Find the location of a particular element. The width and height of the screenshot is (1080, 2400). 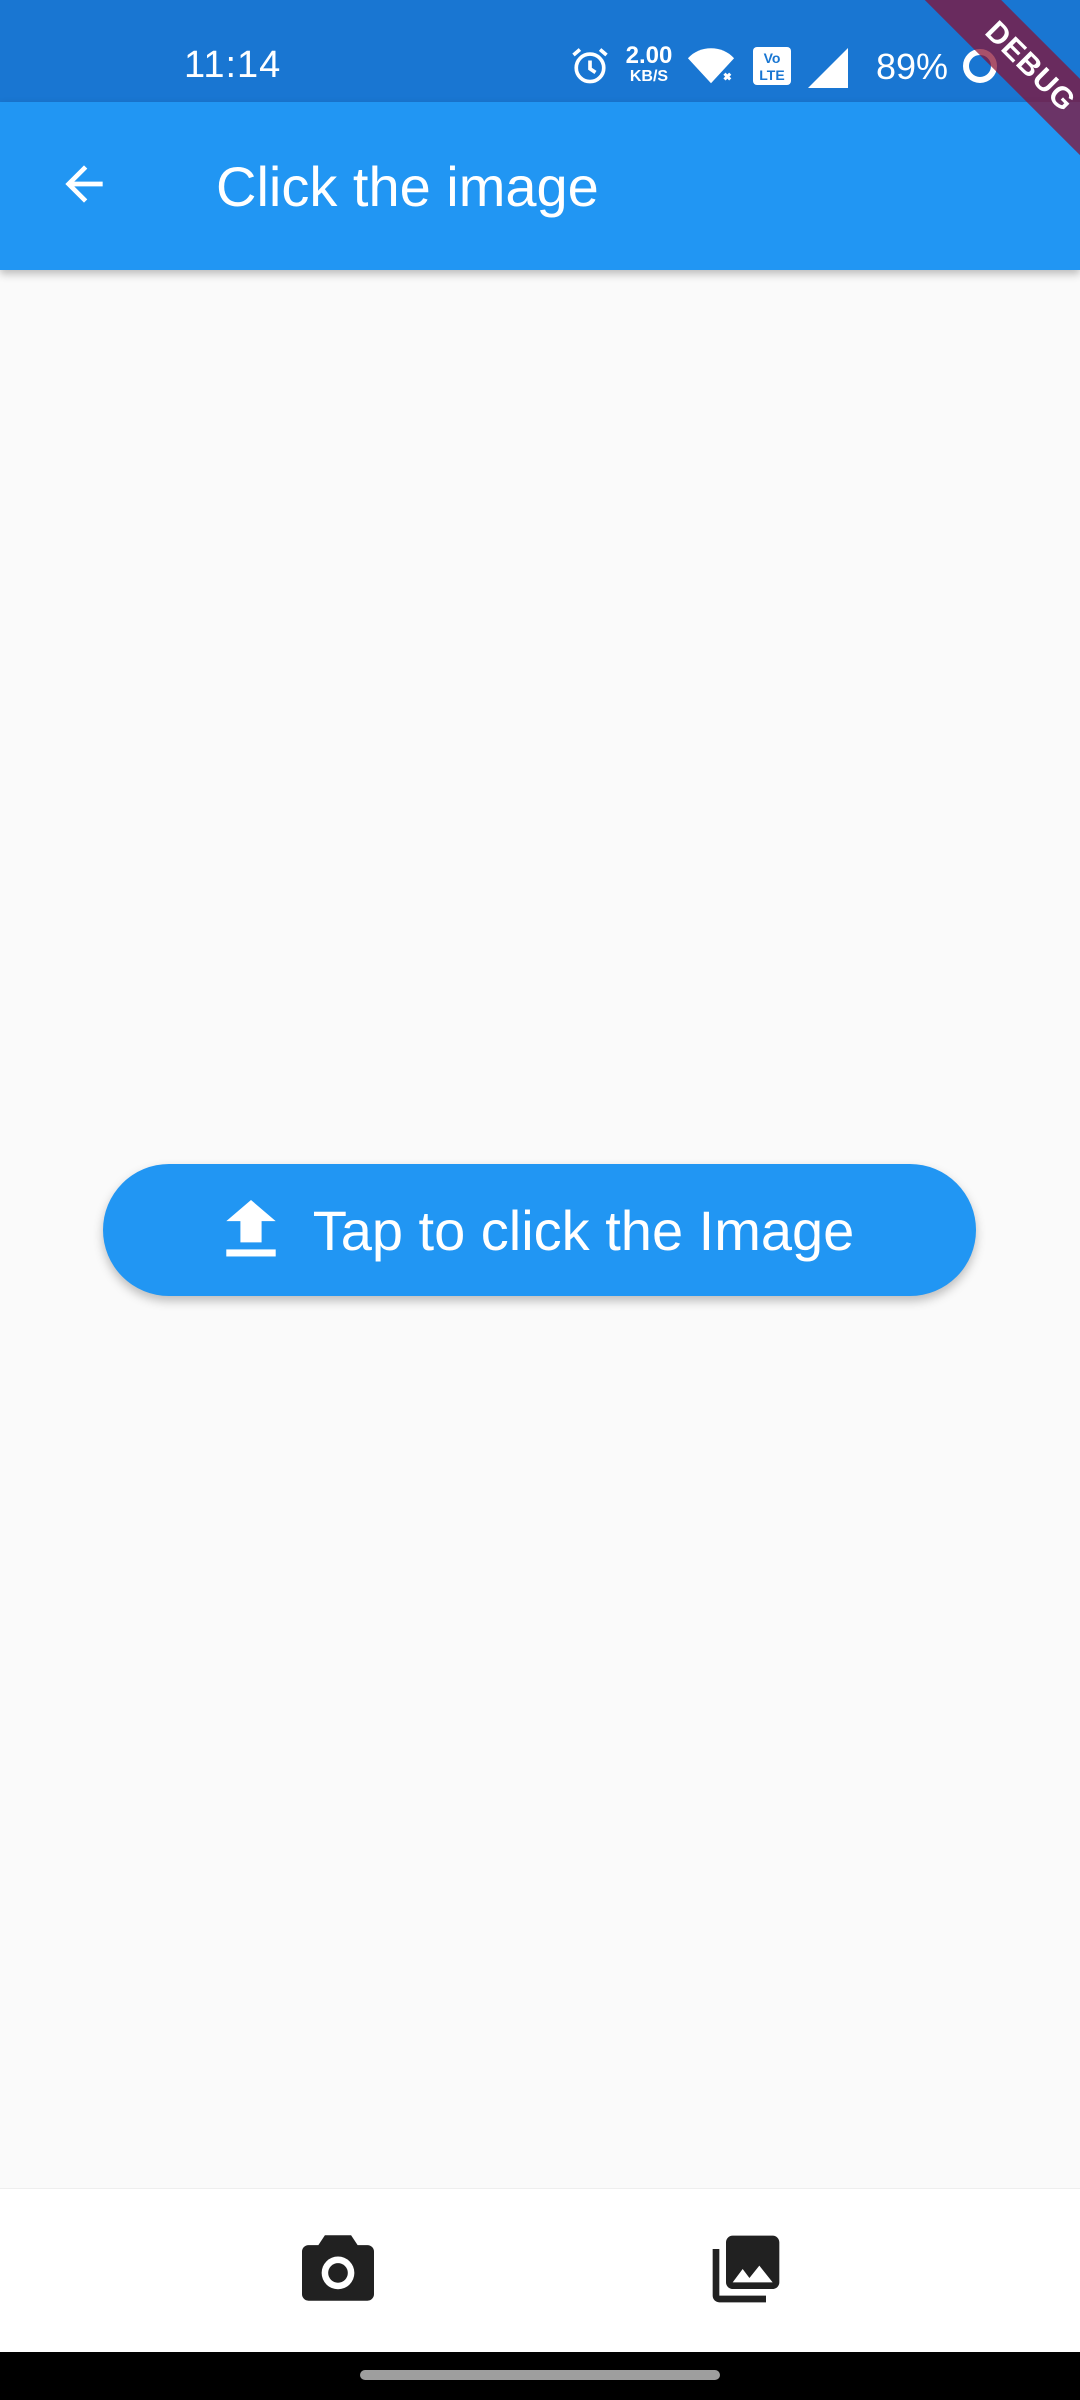

system-nav-bar is located at coordinates (540, 2376).